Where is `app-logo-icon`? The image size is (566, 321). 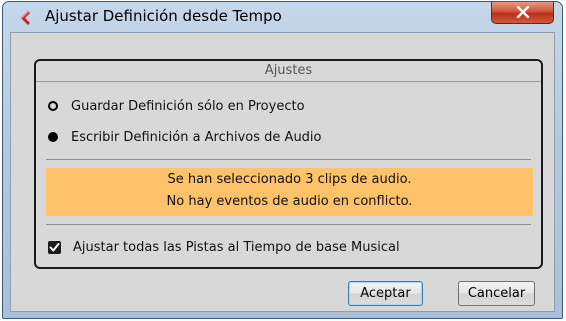 app-logo-icon is located at coordinates (26, 18).